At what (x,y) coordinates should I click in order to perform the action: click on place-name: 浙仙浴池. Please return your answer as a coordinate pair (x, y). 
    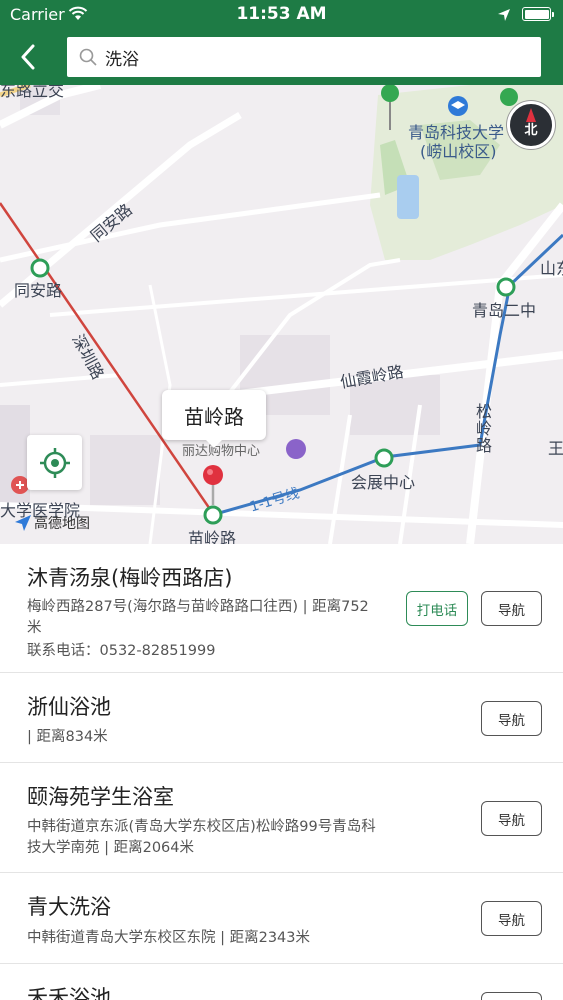
    Looking at the image, I should click on (69, 707).